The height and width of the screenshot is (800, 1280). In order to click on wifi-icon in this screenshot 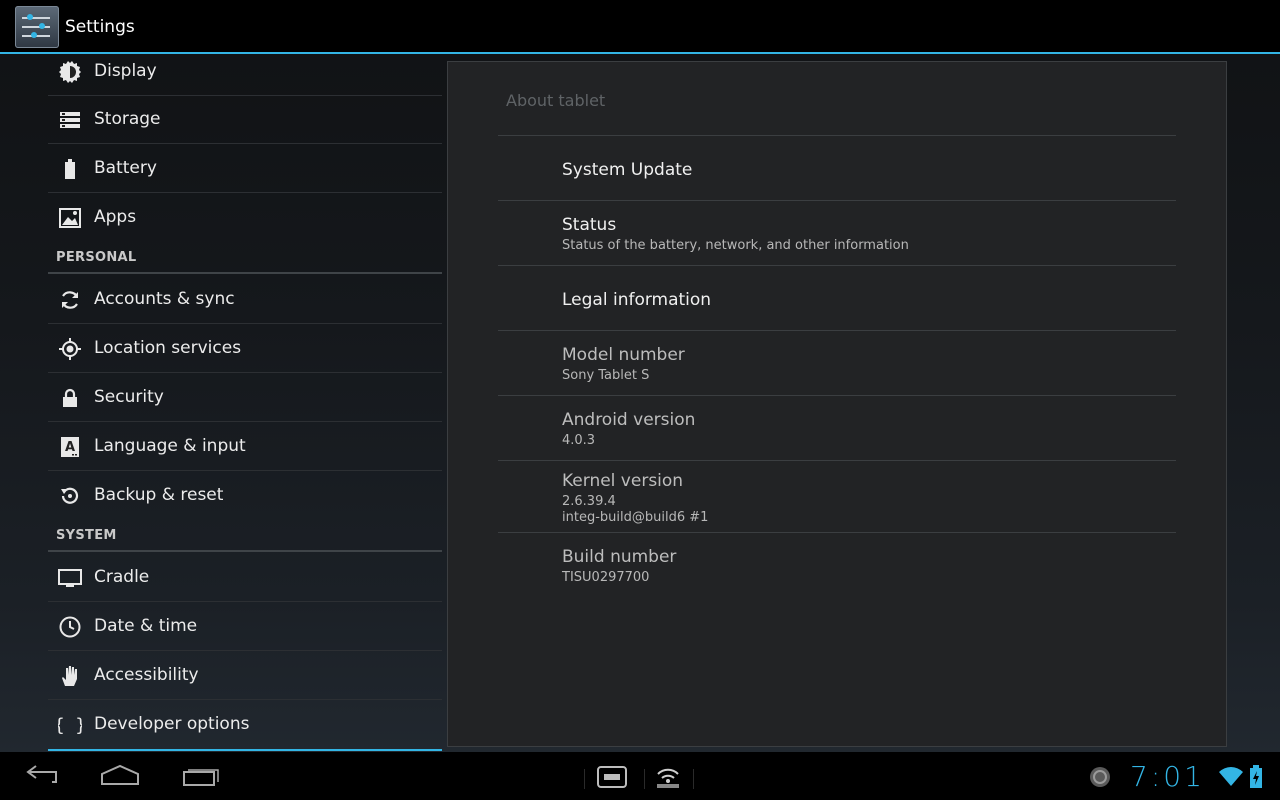, I will do `click(1231, 776)`.